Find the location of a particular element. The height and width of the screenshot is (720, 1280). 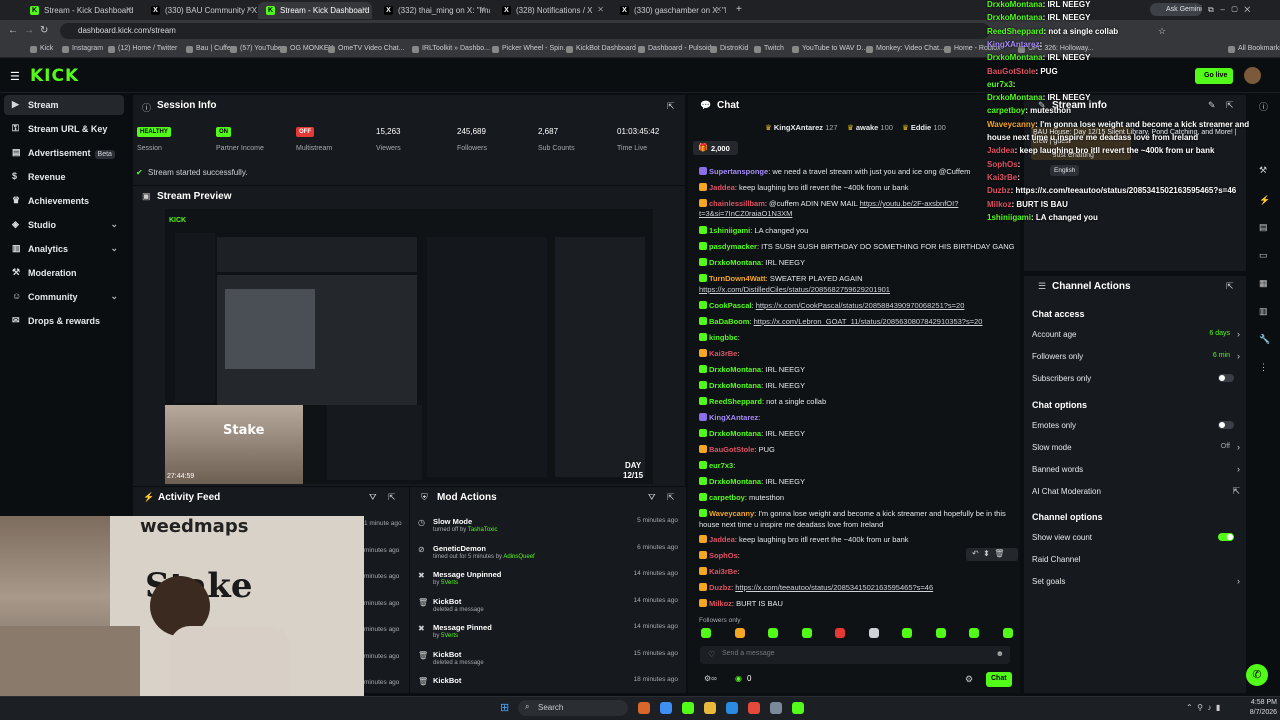

mod-action-row: ✖ Message Pinned by 5Verts 14 minutes ago is located at coordinates (549, 636).